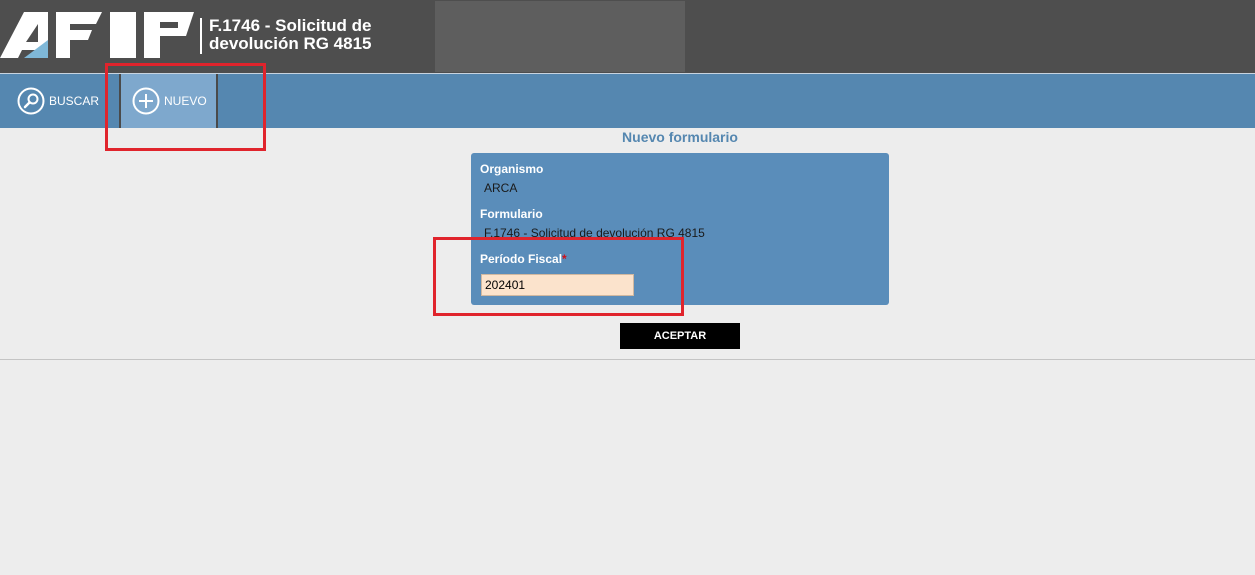 This screenshot has height=575, width=1255. Describe the element at coordinates (594, 233) in the screenshot. I see `formulario-value: F.1746 - Solicitud de devolución RG 4815` at that location.